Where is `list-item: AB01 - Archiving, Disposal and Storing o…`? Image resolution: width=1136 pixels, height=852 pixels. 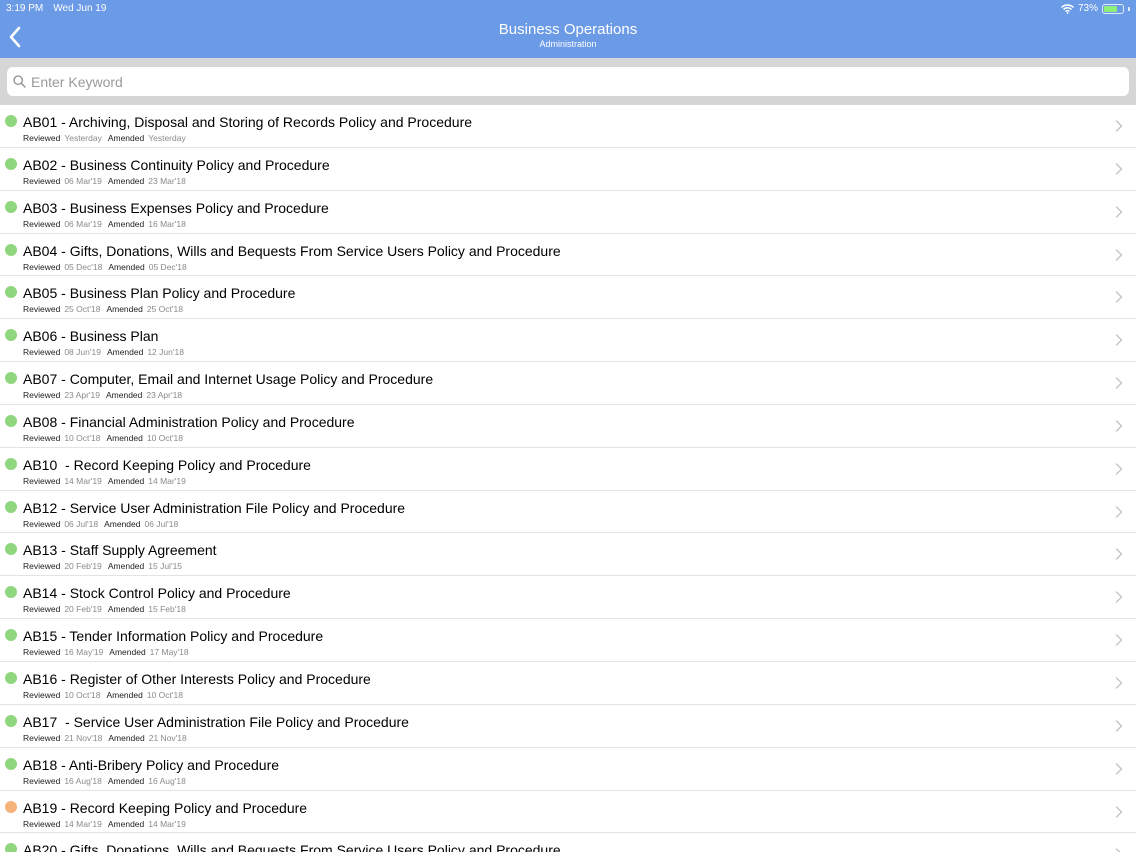
list-item: AB01 - Archiving, Disposal and Storing o… is located at coordinates (568, 126).